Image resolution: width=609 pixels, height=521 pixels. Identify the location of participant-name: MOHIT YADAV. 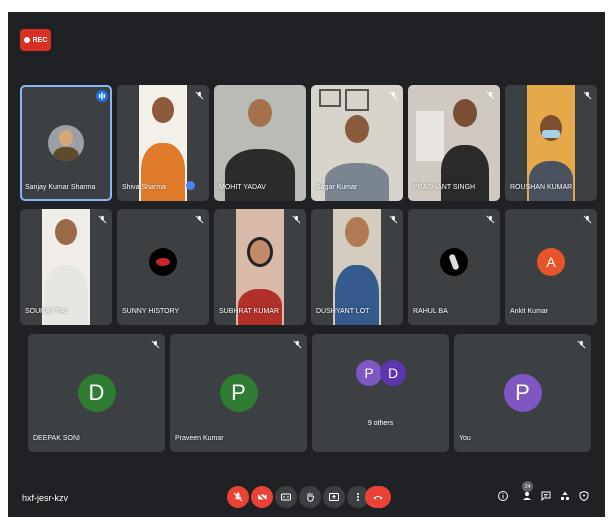
(242, 187).